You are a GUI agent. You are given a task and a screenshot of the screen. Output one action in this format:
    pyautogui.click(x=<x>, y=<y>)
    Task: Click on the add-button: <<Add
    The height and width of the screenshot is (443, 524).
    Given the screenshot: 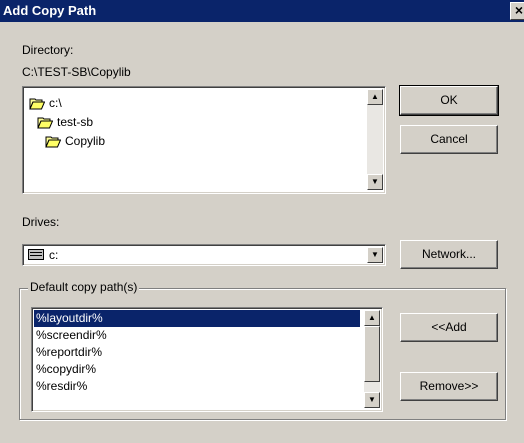 What is the action you would take?
    pyautogui.click(x=449, y=327)
    